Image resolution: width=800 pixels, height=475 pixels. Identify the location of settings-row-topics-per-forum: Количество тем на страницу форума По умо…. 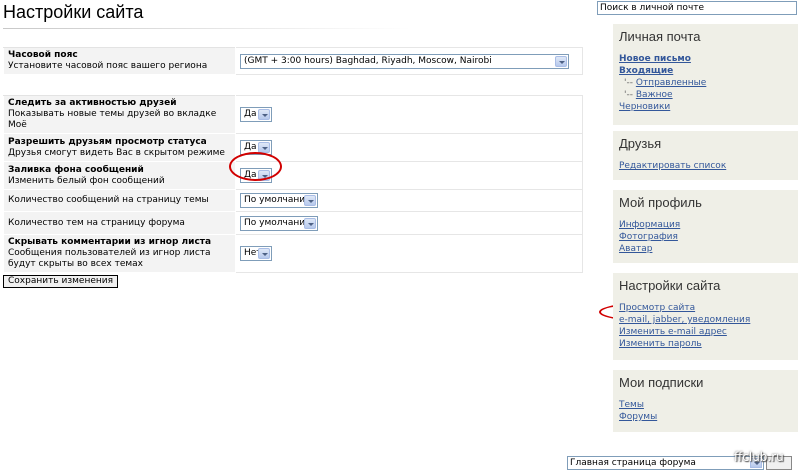
(293, 223).